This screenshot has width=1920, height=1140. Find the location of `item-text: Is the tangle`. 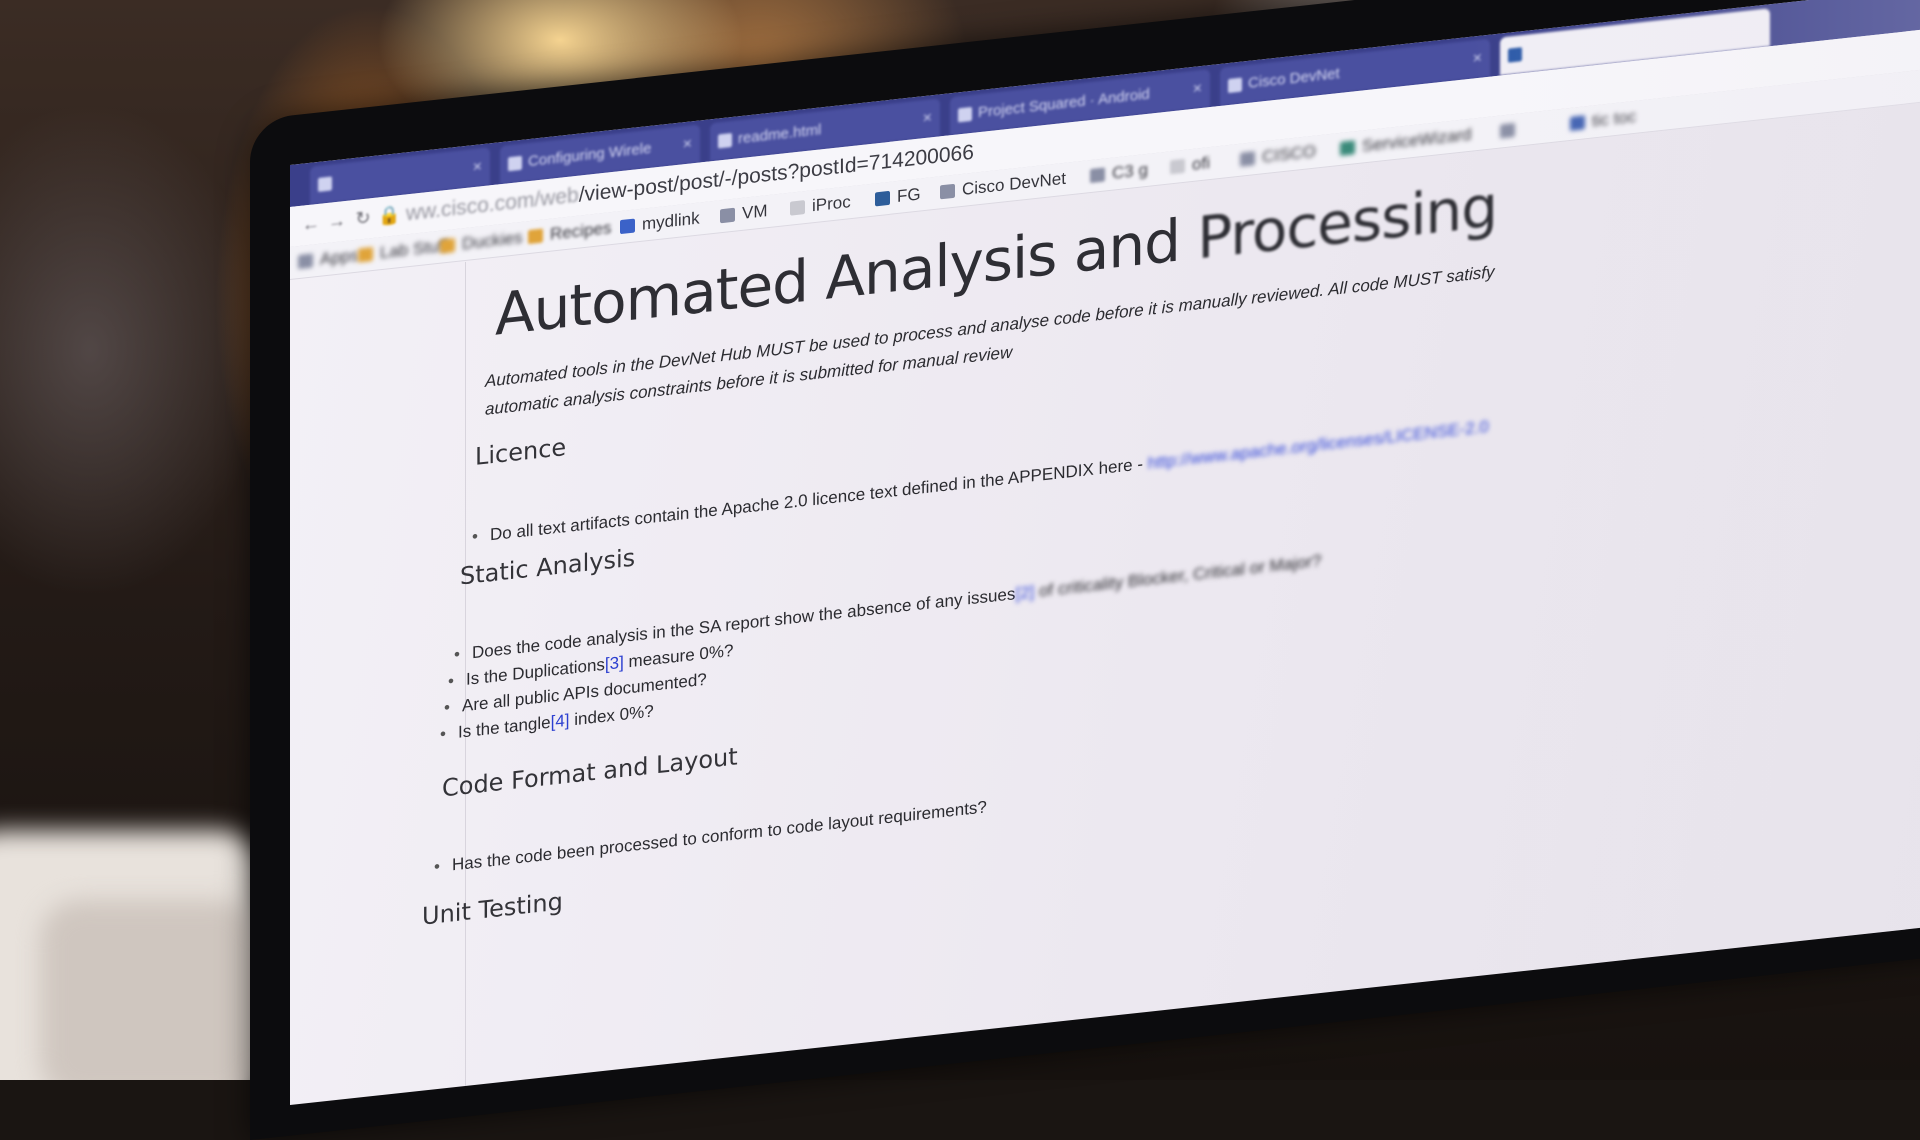

item-text: Is the tangle is located at coordinates (504, 727).